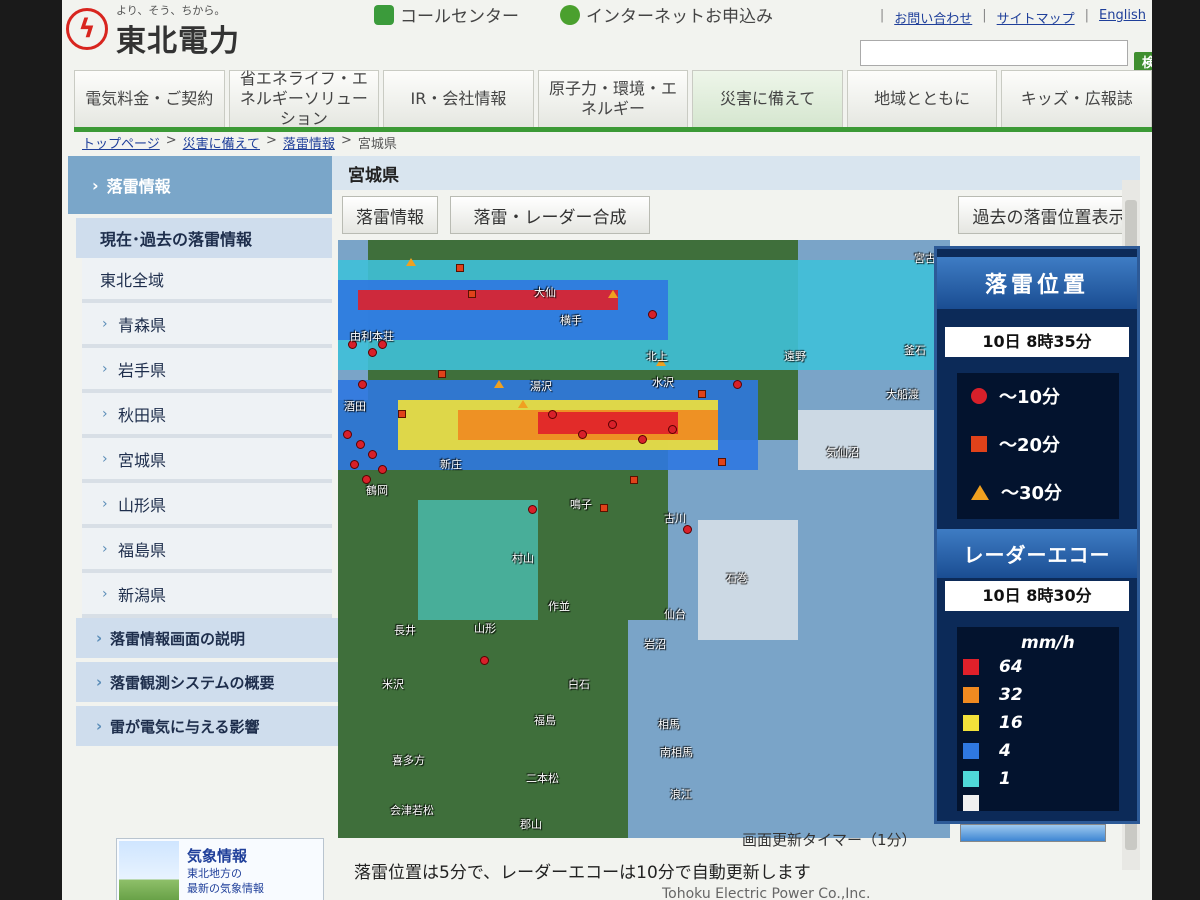 This screenshot has height=900, width=1200. Describe the element at coordinates (987, 751) in the screenshot. I see `legend-level-4: 4` at that location.